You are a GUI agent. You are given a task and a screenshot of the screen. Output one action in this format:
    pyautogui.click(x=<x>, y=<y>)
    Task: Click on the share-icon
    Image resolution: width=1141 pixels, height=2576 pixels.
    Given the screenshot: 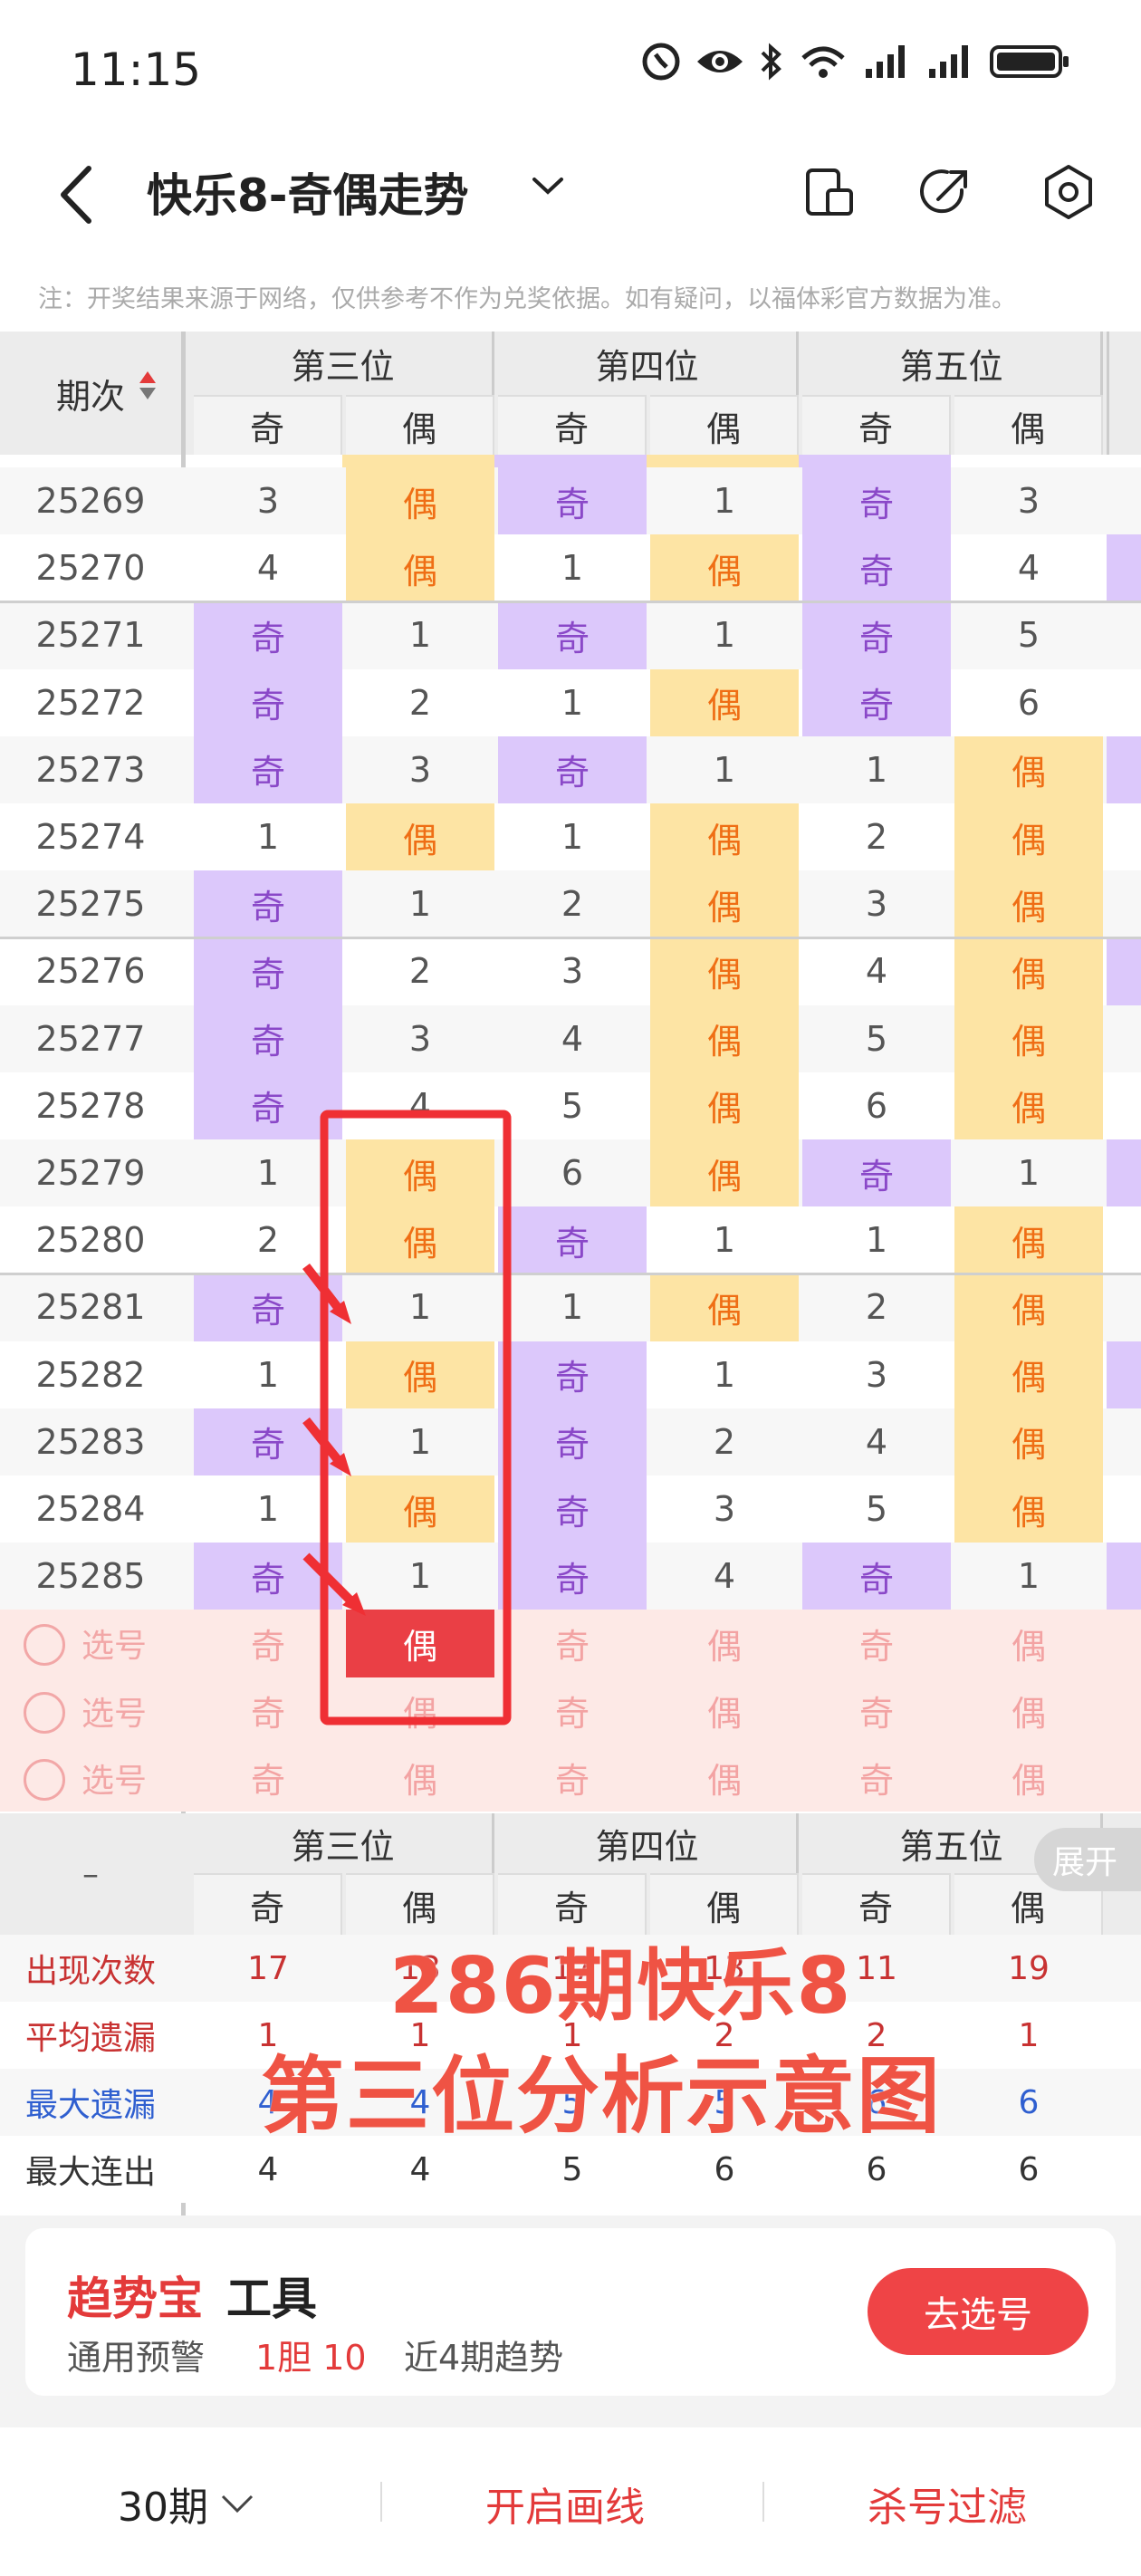 What is the action you would take?
    pyautogui.click(x=945, y=192)
    